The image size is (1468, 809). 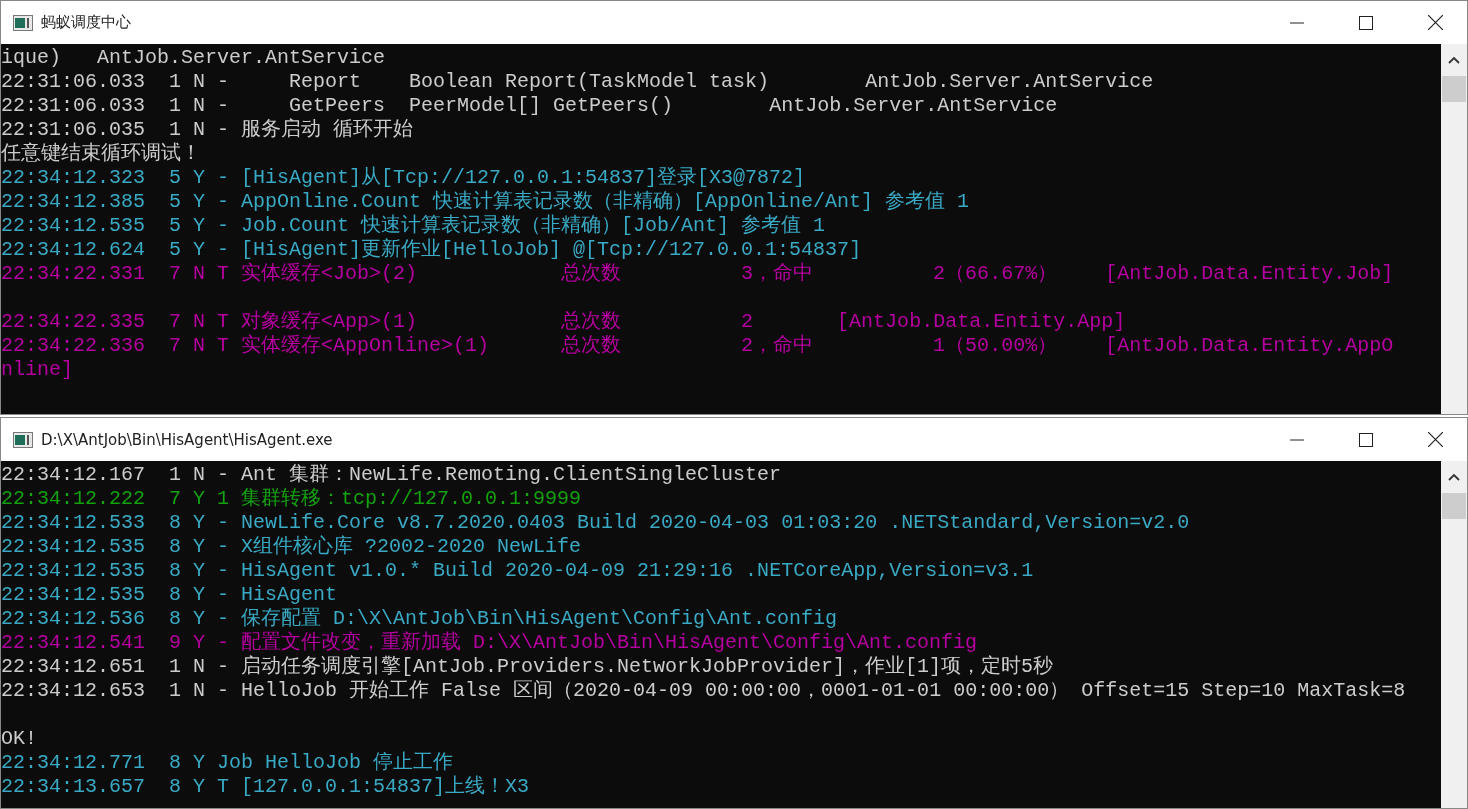 What do you see at coordinates (413, 226) in the screenshot?
I see `log-line: 22:34:12.535 5 Y - Job.Count 快速计算表记录数（非精确）[Job/Ant] 参考值 1` at bounding box center [413, 226].